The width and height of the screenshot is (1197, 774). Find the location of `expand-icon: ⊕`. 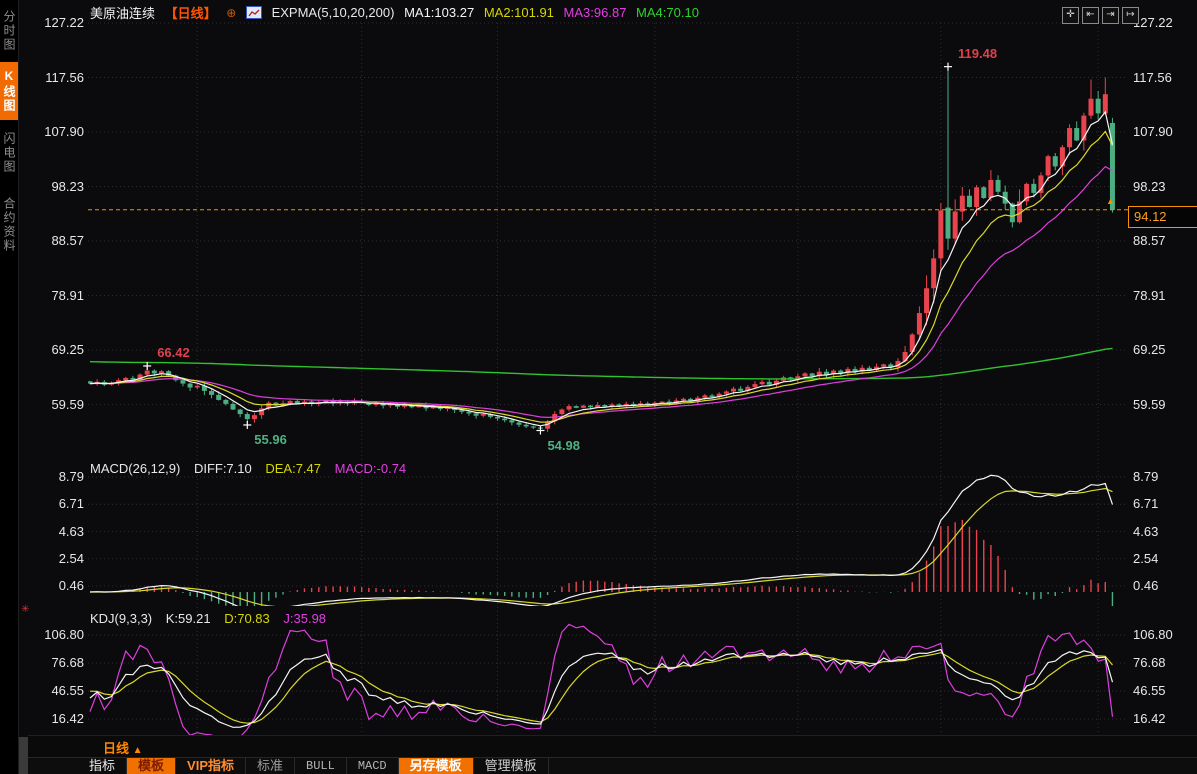

expand-icon: ⊕ is located at coordinates (231, 13).